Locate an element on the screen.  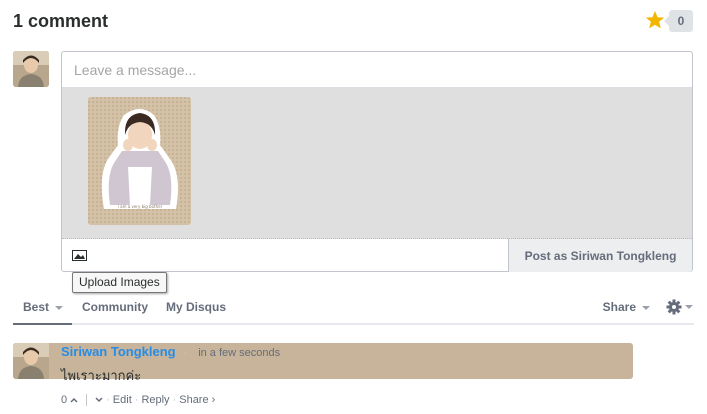
chevron-up-icon is located at coordinates (74, 400).